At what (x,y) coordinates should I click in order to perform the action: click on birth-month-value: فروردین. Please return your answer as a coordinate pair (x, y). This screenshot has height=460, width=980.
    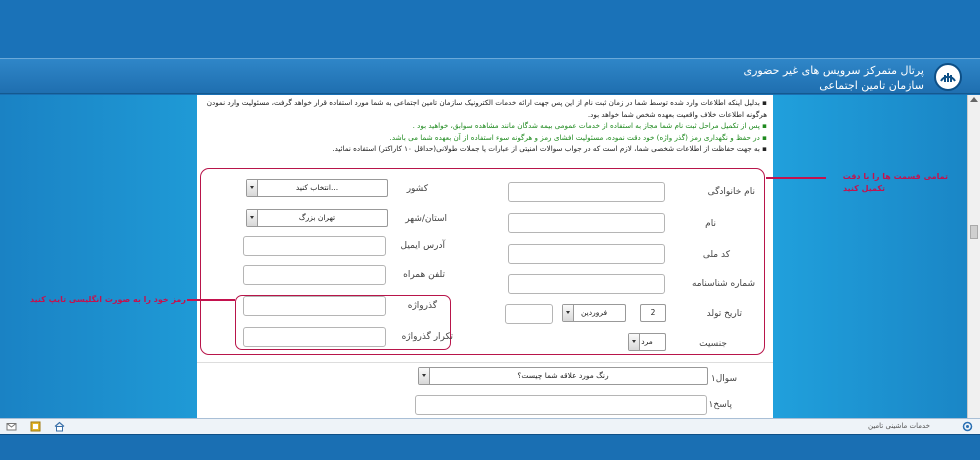
    Looking at the image, I should click on (594, 312).